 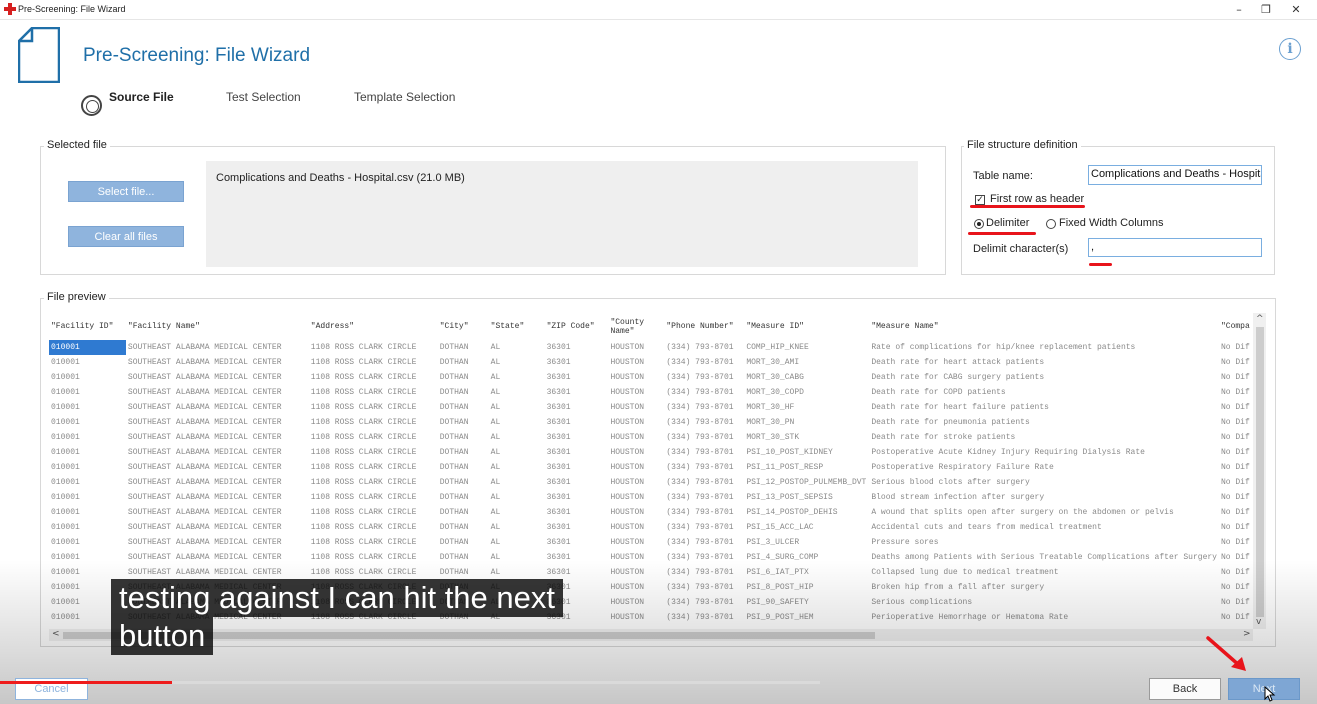 I want to click on horizontal-scrollbar: < >, so click(x=651, y=635).